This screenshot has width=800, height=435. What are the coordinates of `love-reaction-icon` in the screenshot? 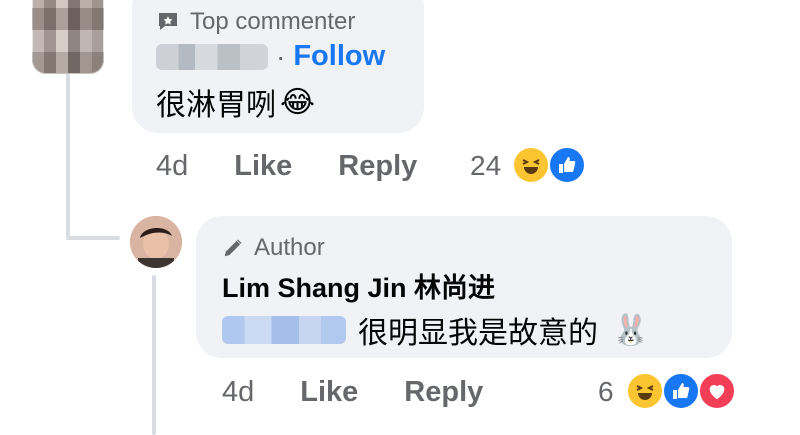 It's located at (717, 391).